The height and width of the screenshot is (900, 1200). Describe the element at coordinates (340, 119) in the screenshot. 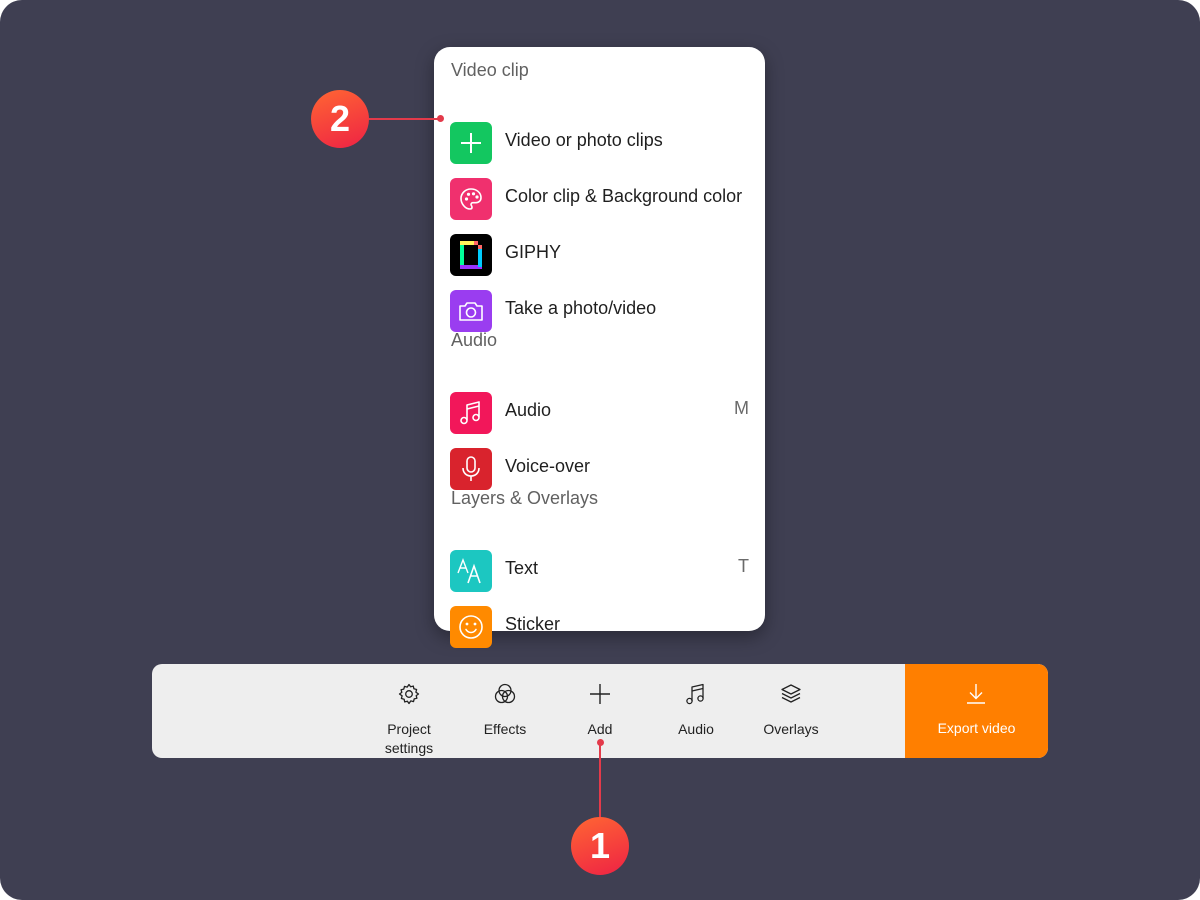

I see `callout-badge-2: 2` at that location.